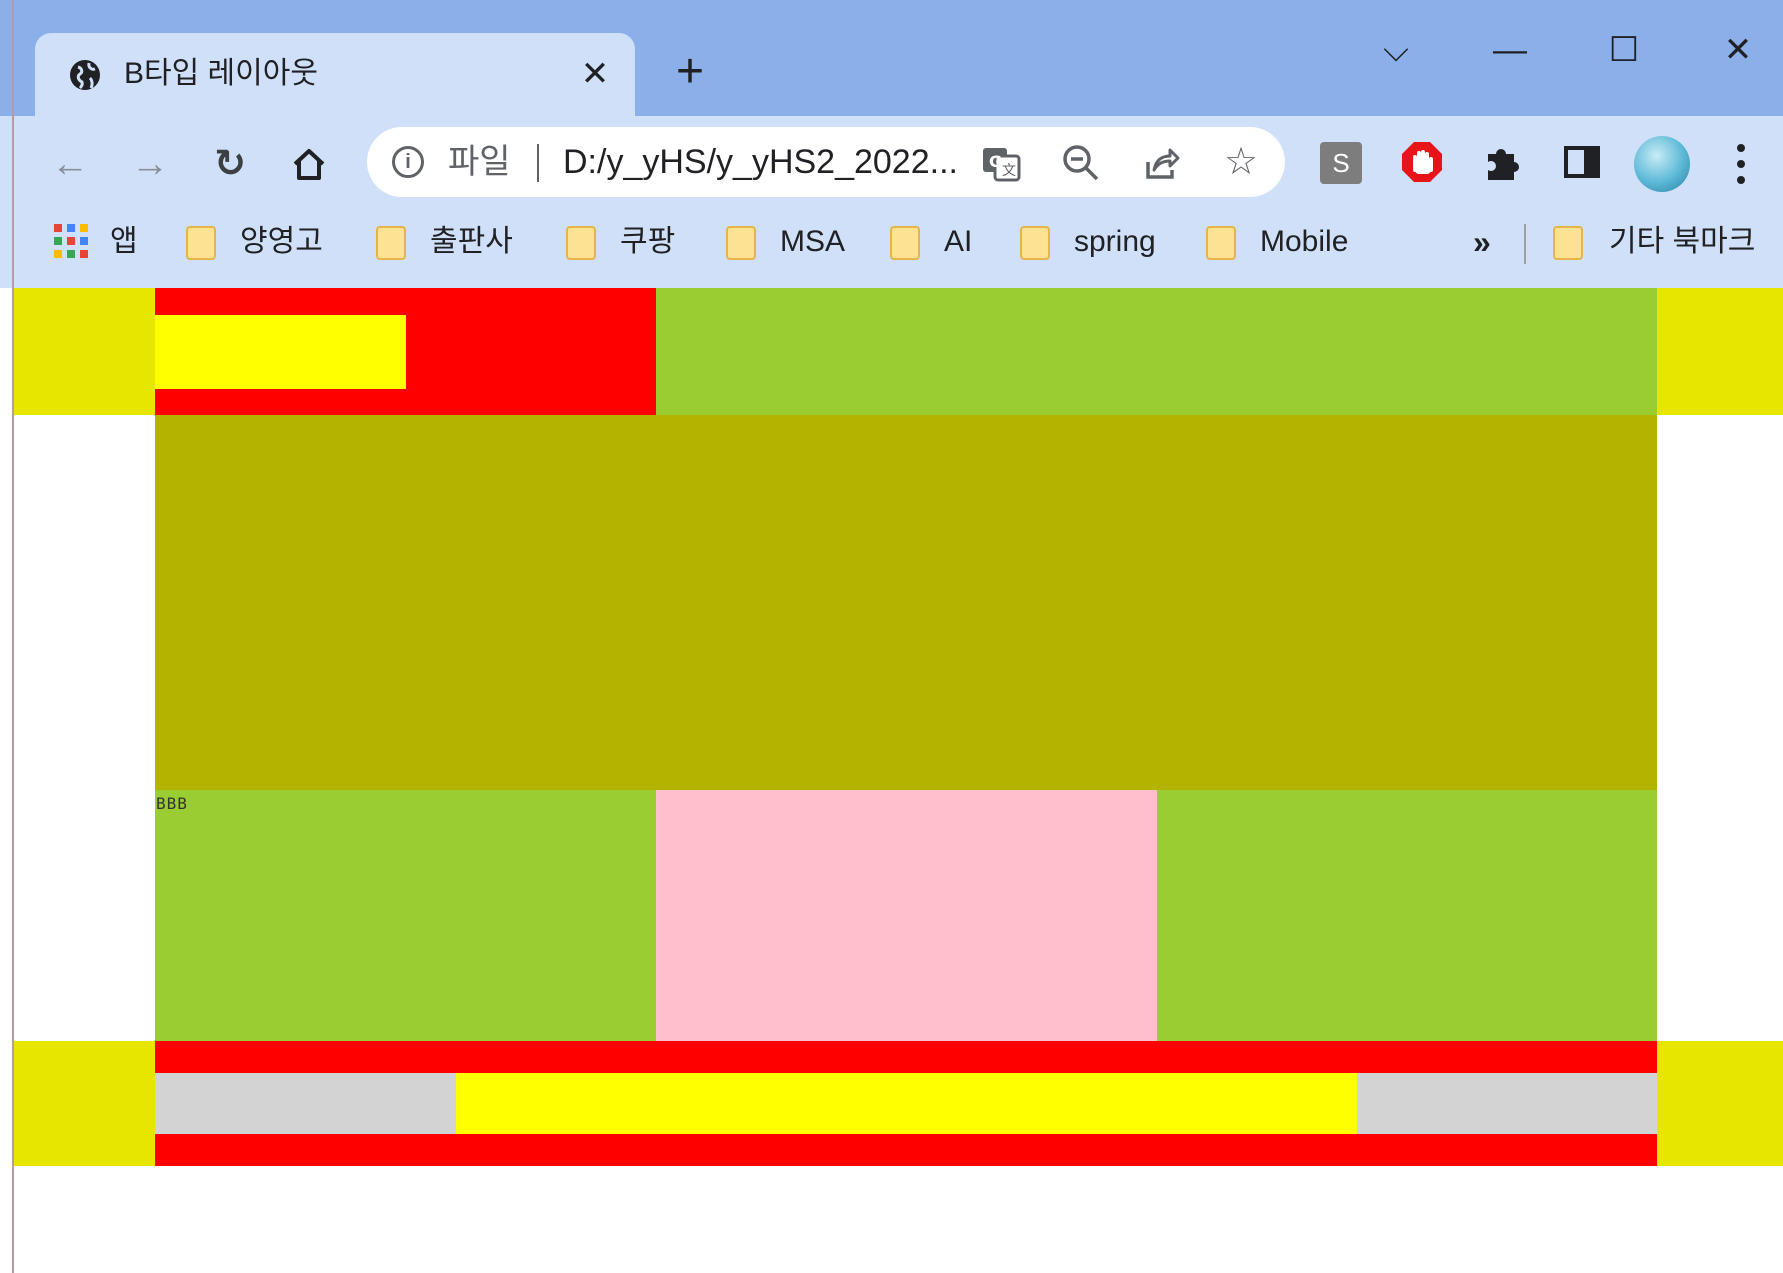  Describe the element at coordinates (1741, 164) in the screenshot. I see `menu-kebab-icon` at that location.